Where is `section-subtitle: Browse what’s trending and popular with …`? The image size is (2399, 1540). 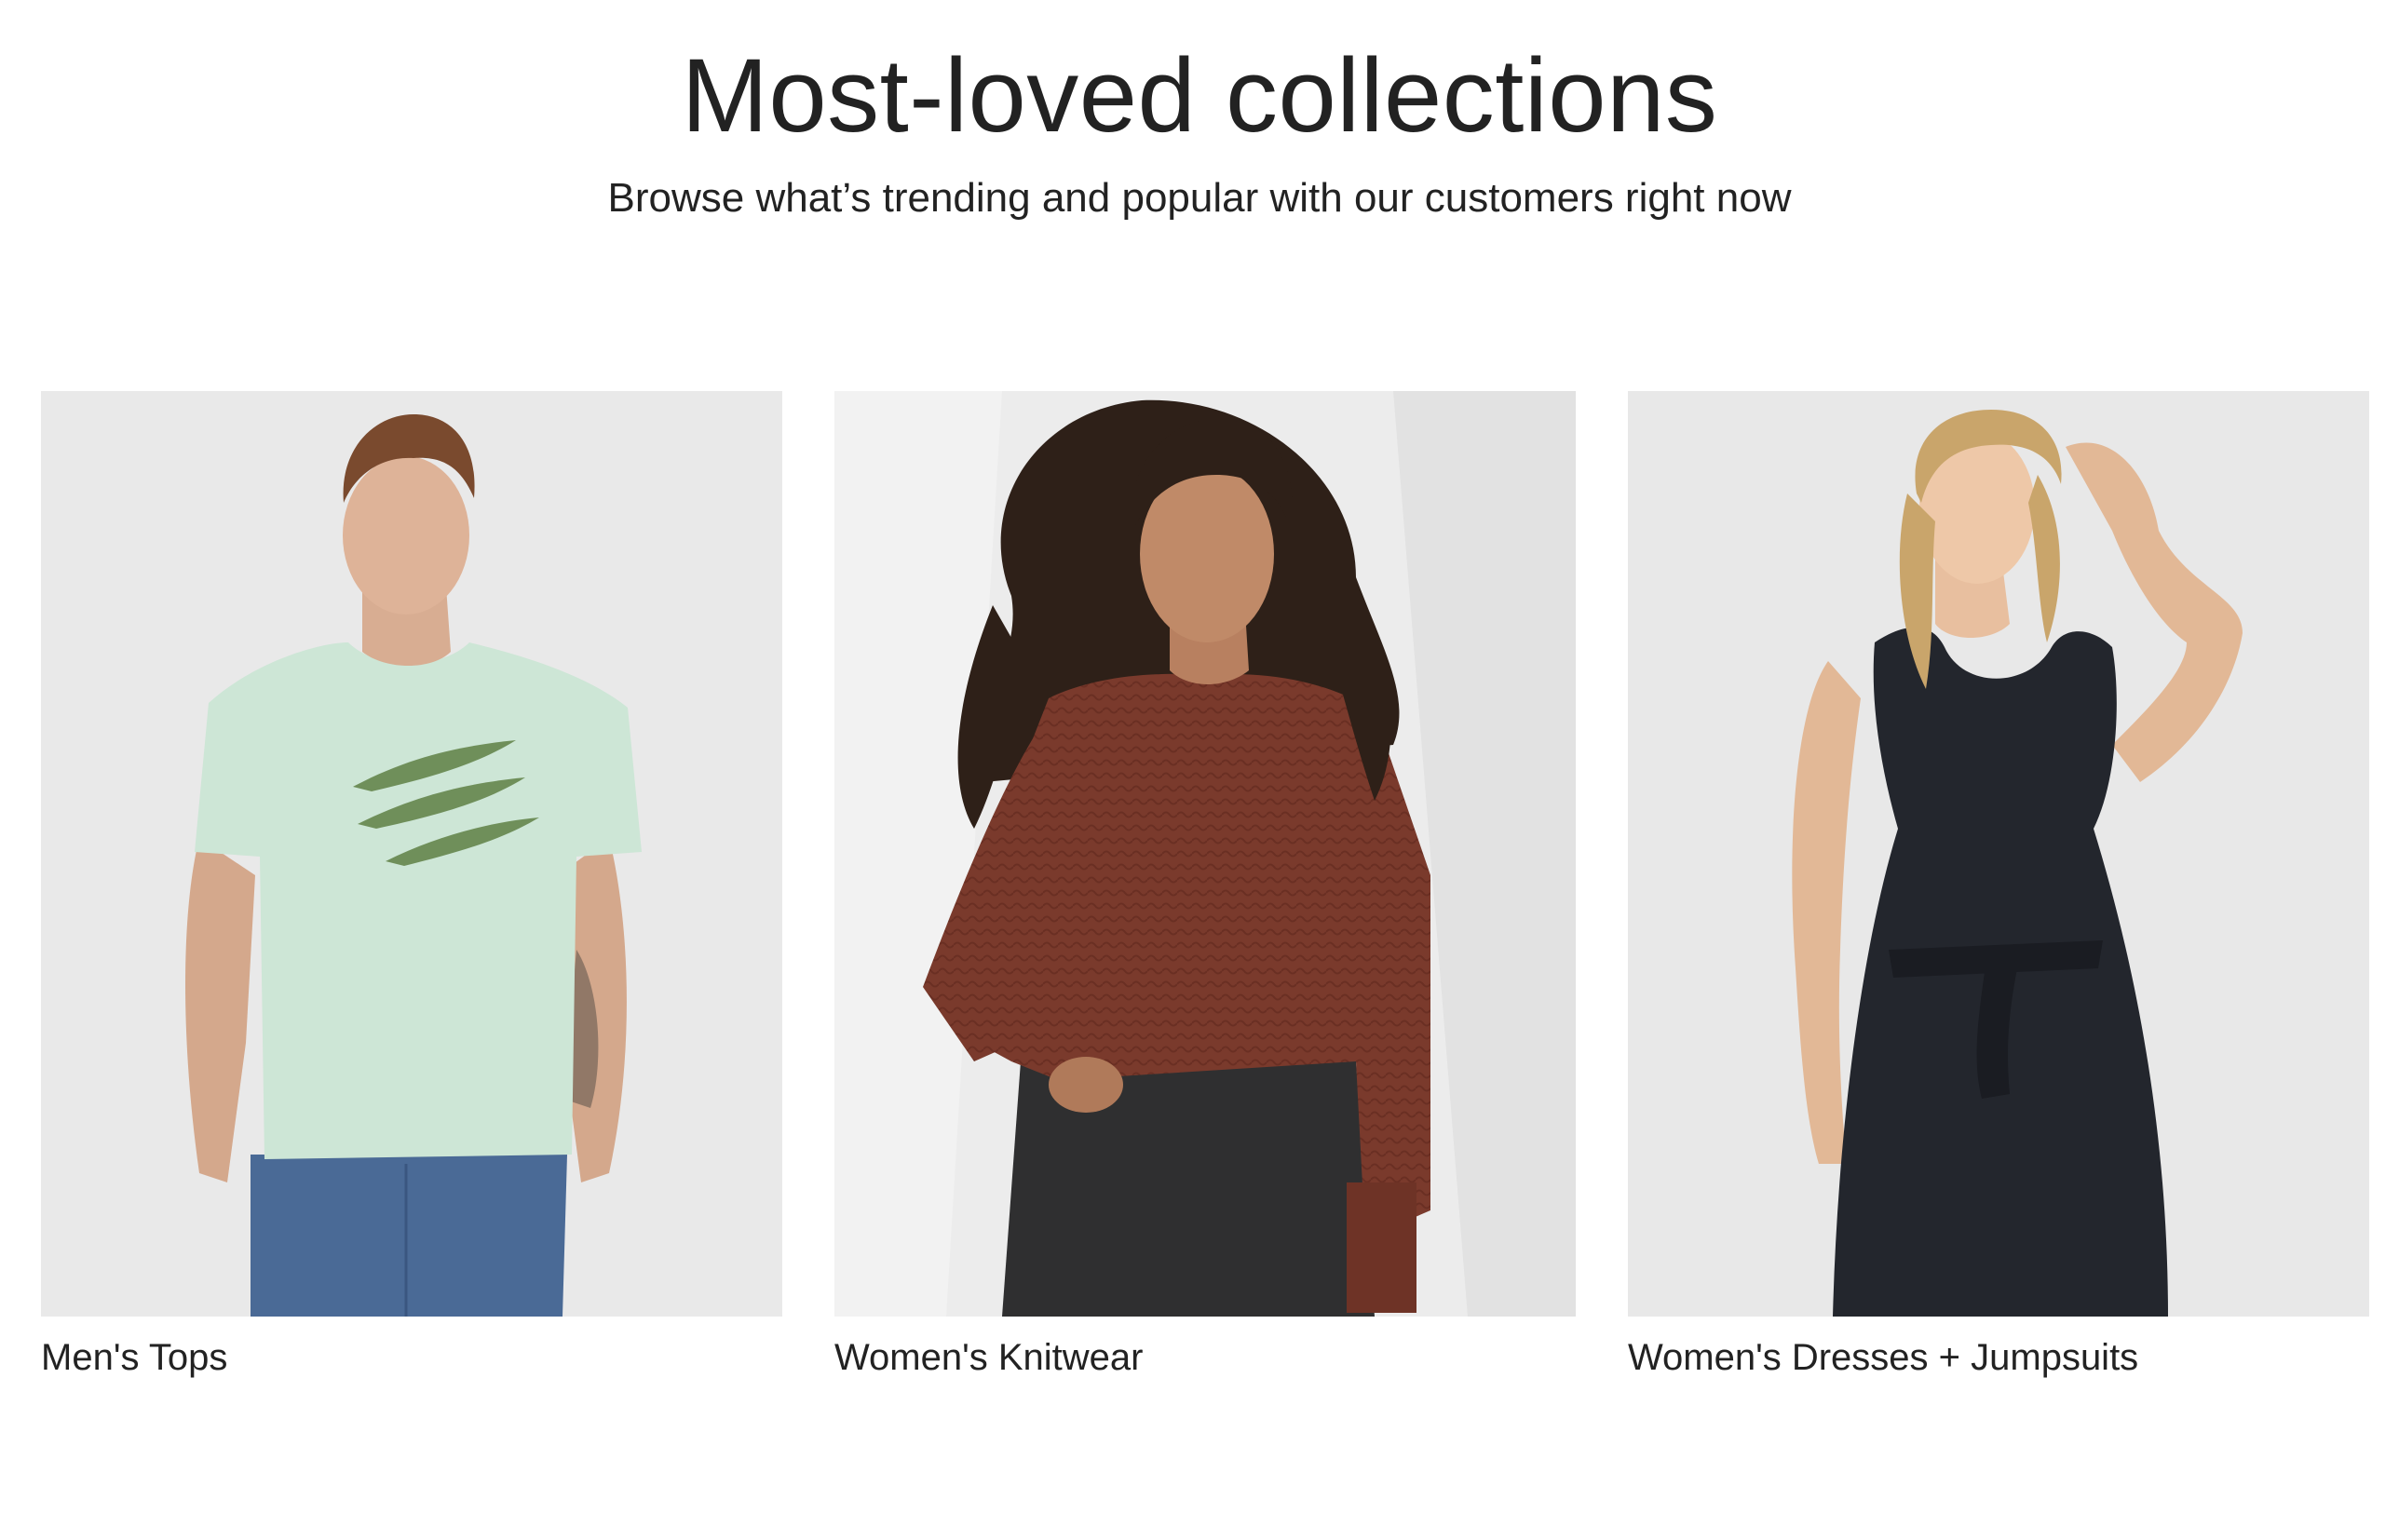 section-subtitle: Browse what’s trending and popular with … is located at coordinates (1199, 198).